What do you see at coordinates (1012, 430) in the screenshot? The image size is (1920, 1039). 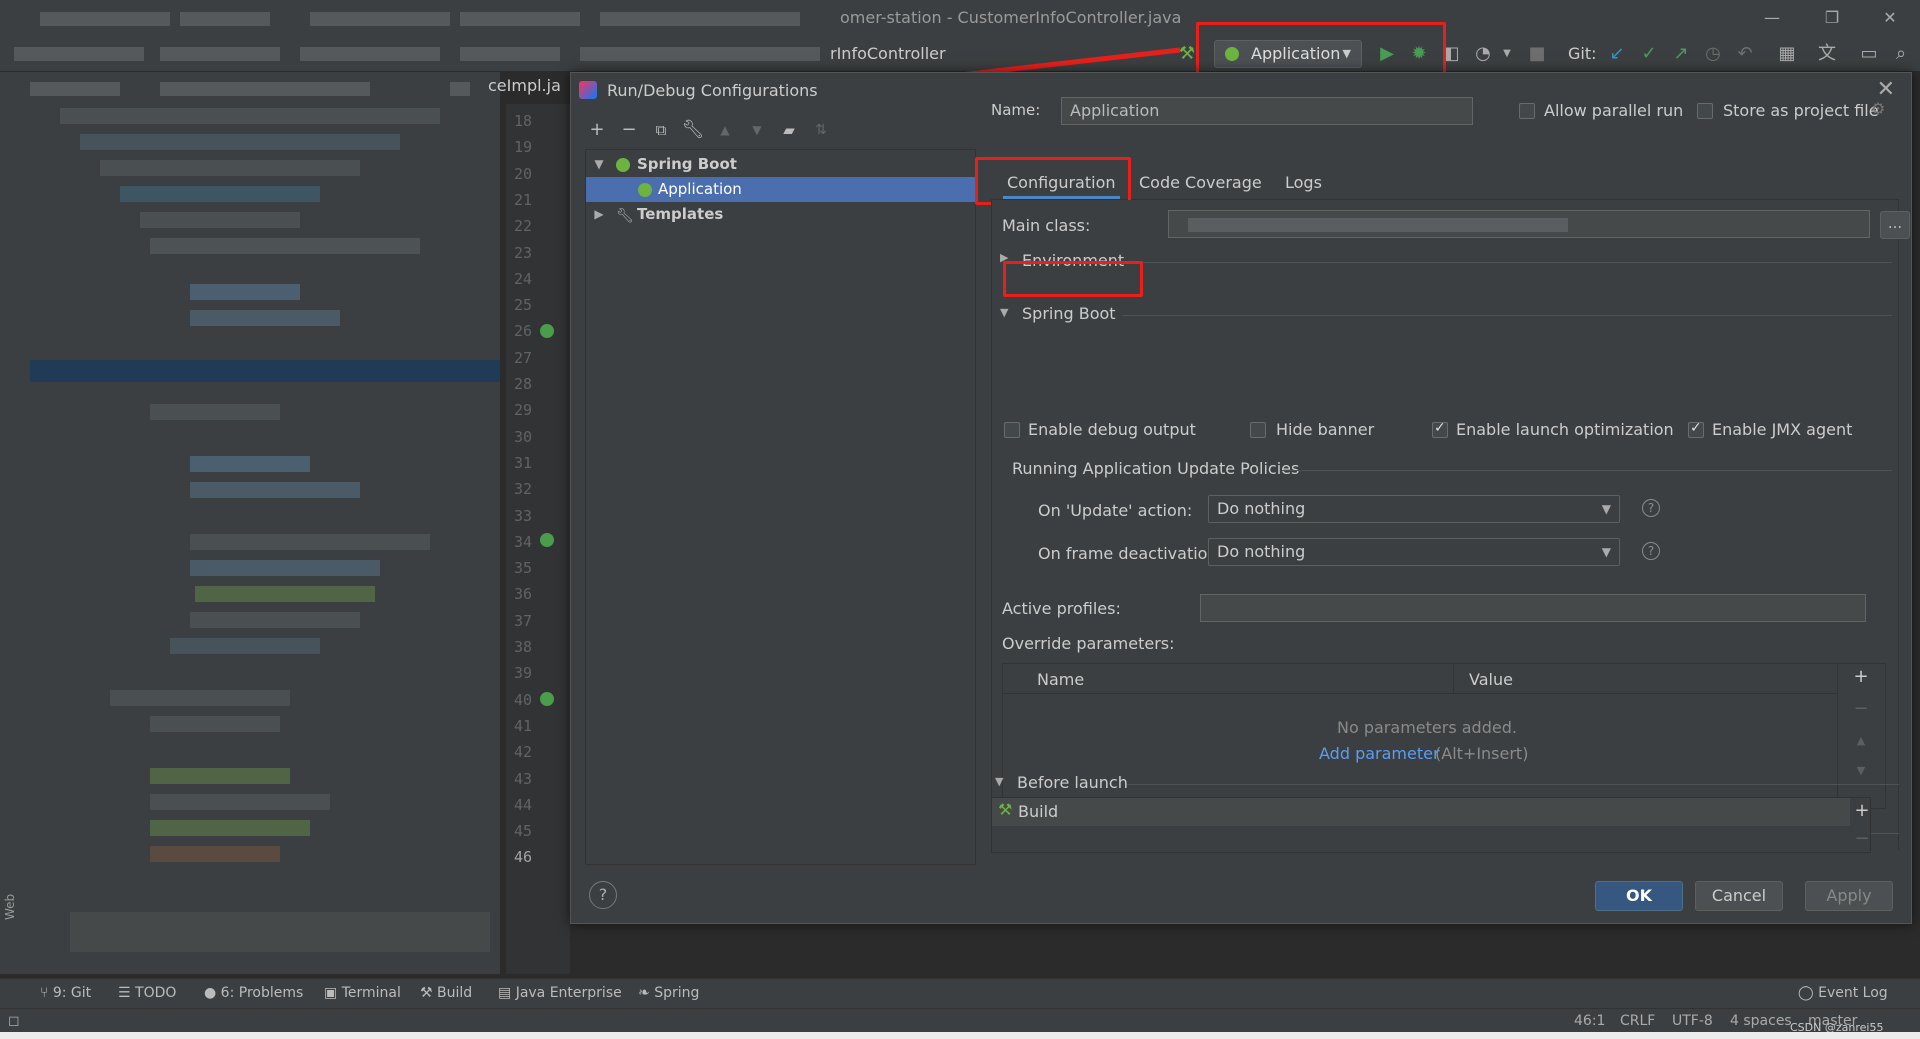 I see `enable-debug-checkbox` at bounding box center [1012, 430].